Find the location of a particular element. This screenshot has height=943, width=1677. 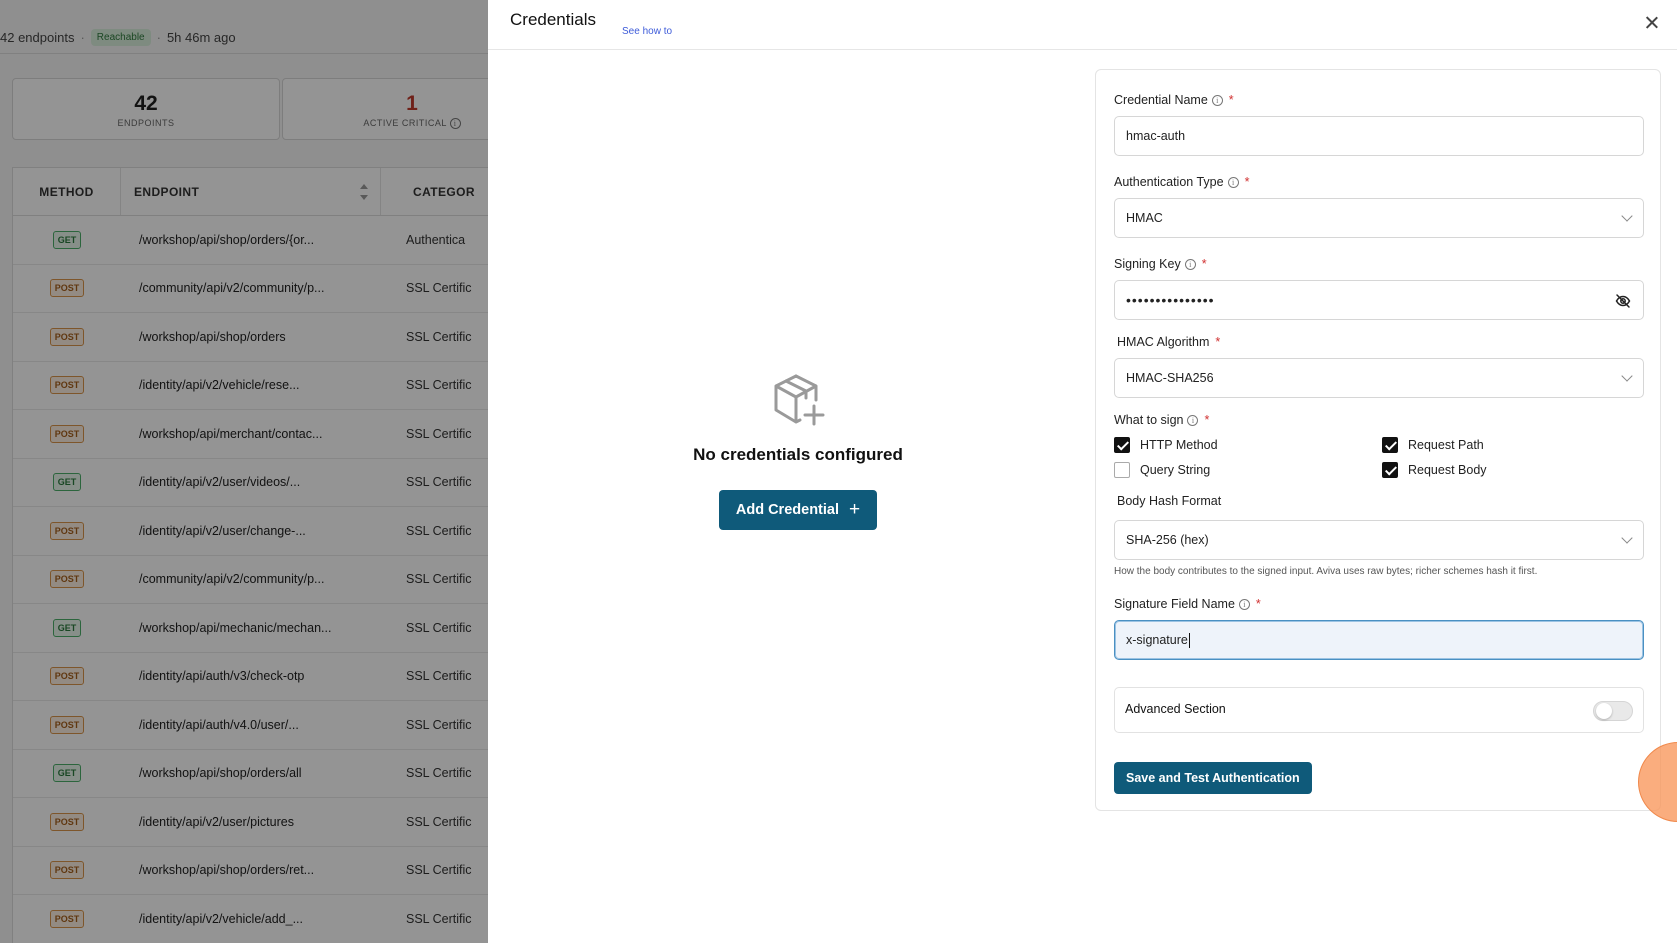

credential-name-label: Credential Name i * is located at coordinates (1174, 100).